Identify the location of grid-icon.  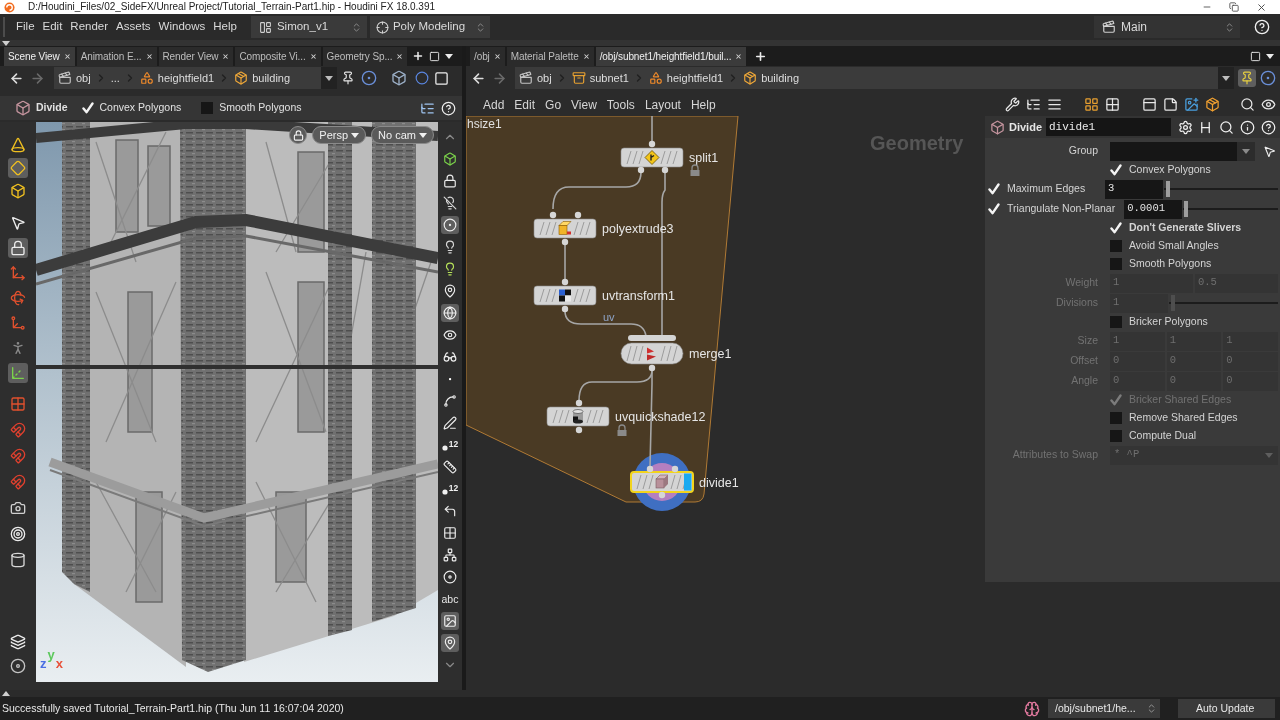
(1091, 104).